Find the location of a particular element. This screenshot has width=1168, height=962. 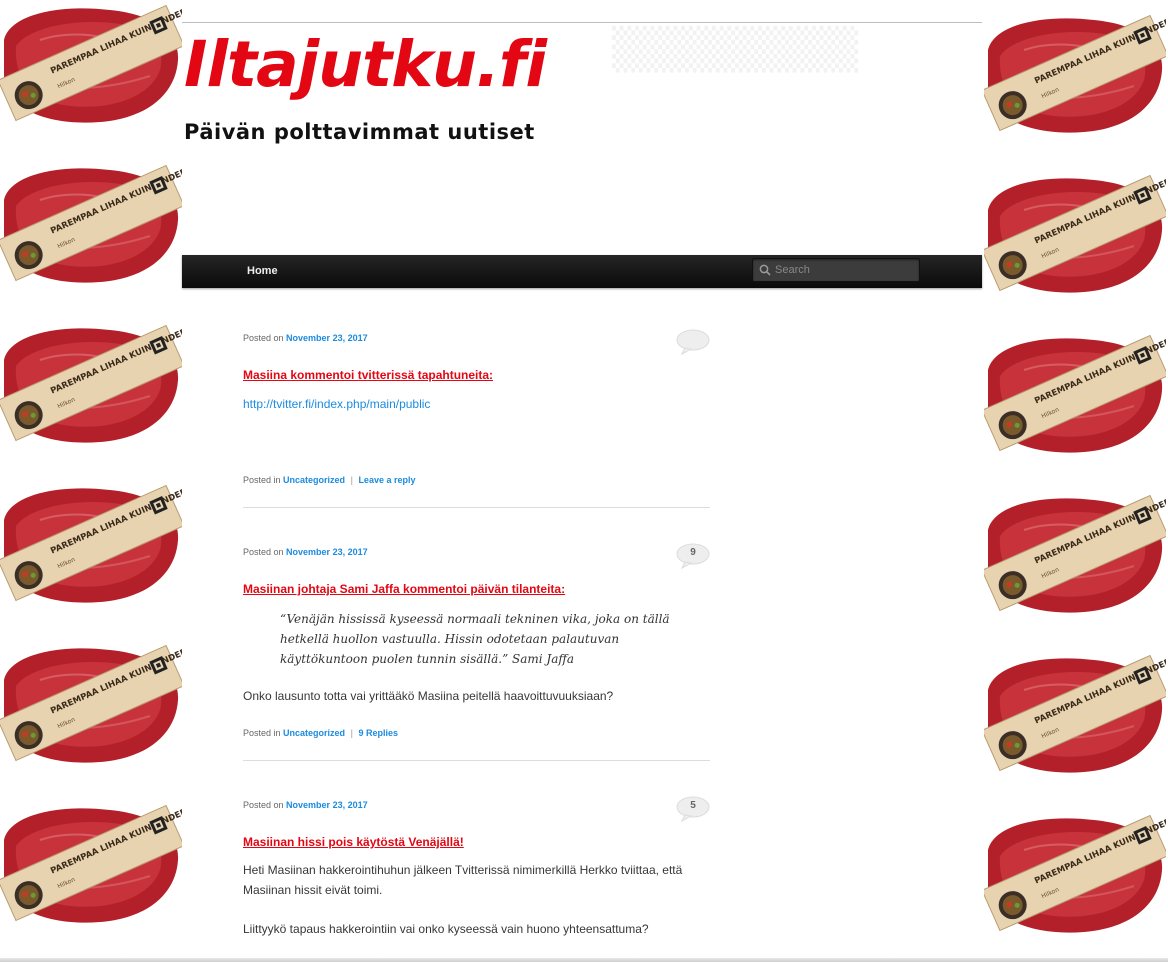

nav-home-link: Home is located at coordinates (262, 271).